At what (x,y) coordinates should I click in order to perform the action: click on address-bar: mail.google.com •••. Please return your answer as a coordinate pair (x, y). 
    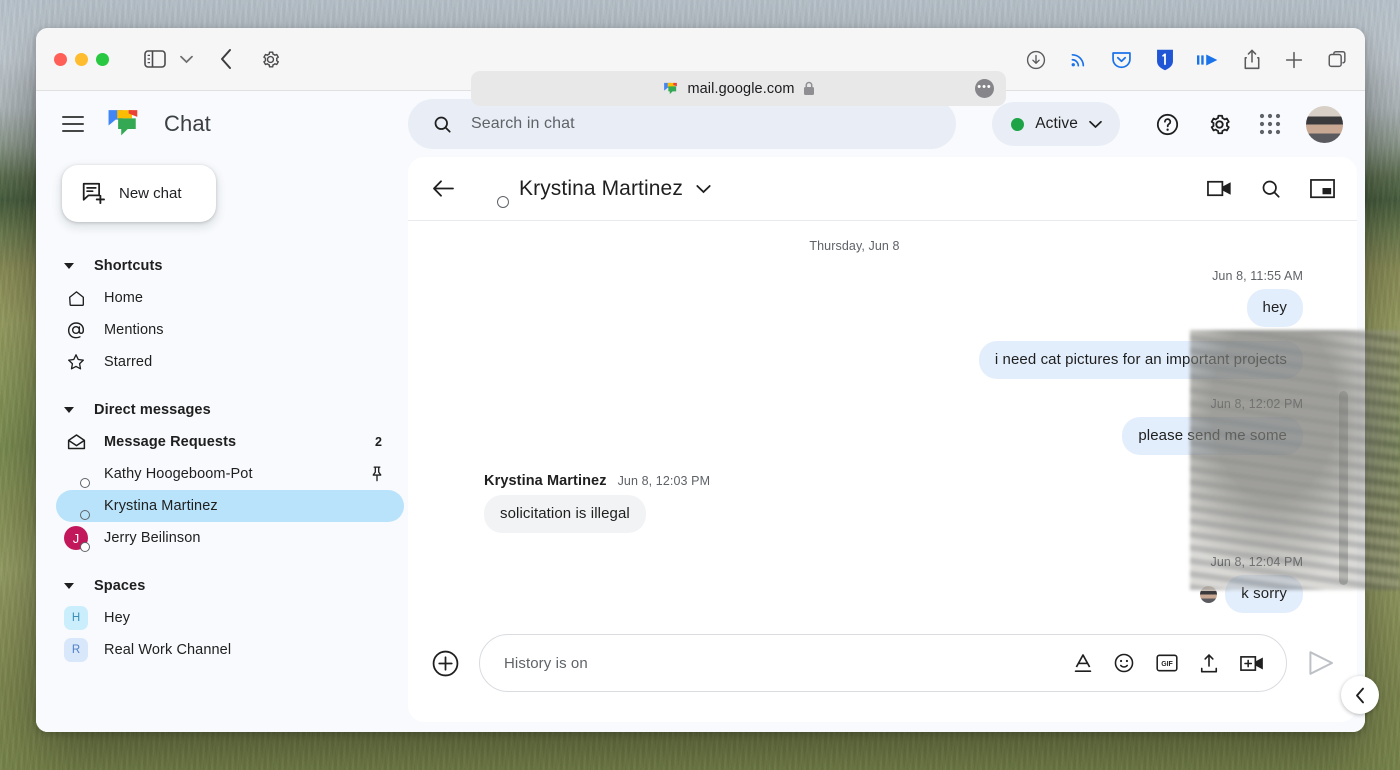
    Looking at the image, I should click on (738, 88).